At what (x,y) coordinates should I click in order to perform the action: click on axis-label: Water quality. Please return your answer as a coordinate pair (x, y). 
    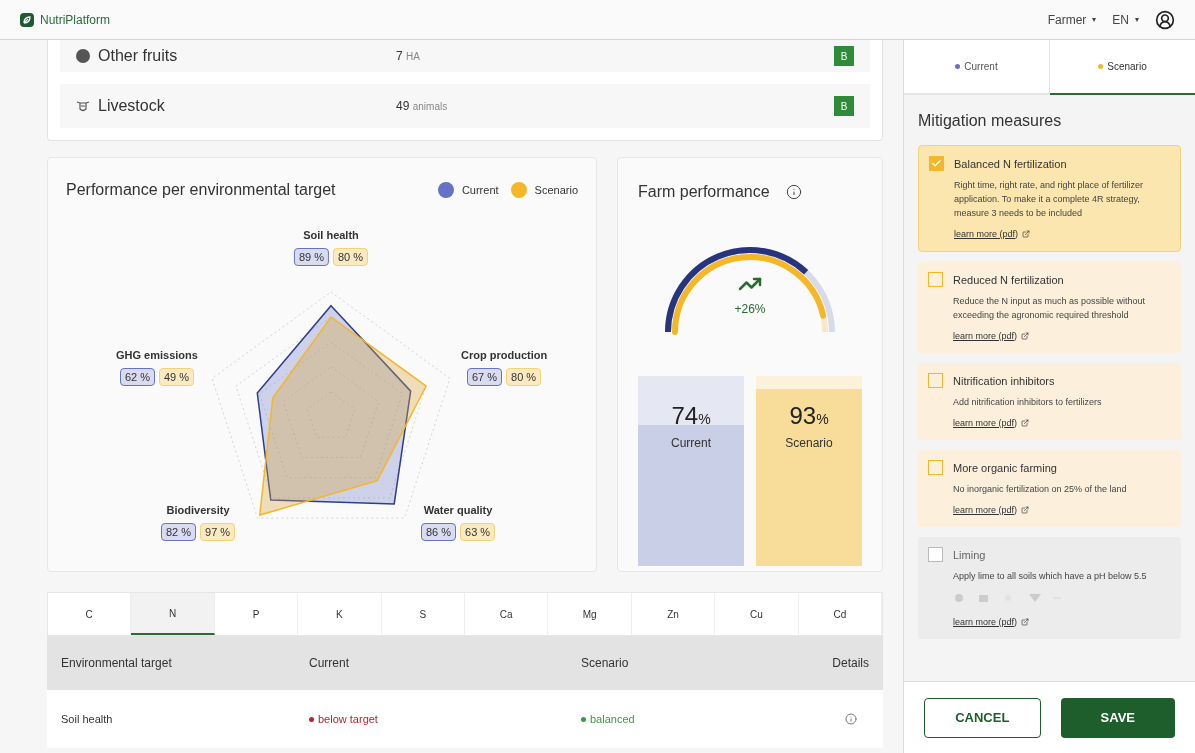
    Looking at the image, I should click on (458, 510).